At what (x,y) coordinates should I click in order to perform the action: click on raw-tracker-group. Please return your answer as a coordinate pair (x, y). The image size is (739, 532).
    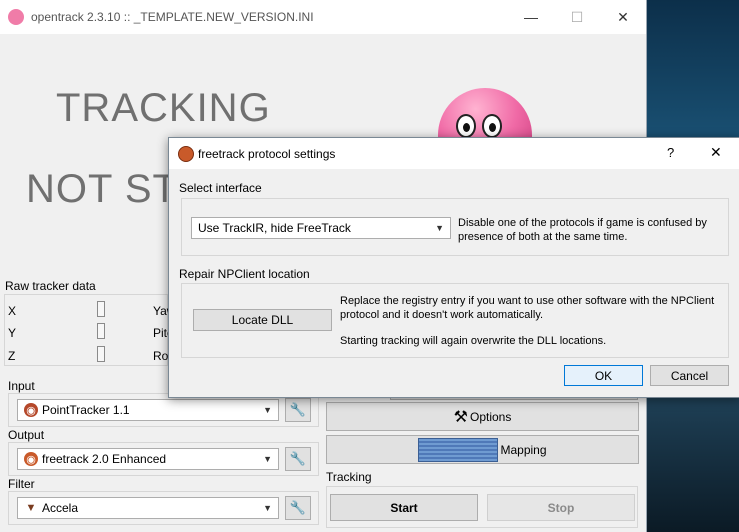
    Looking at the image, I should click on (86, 330).